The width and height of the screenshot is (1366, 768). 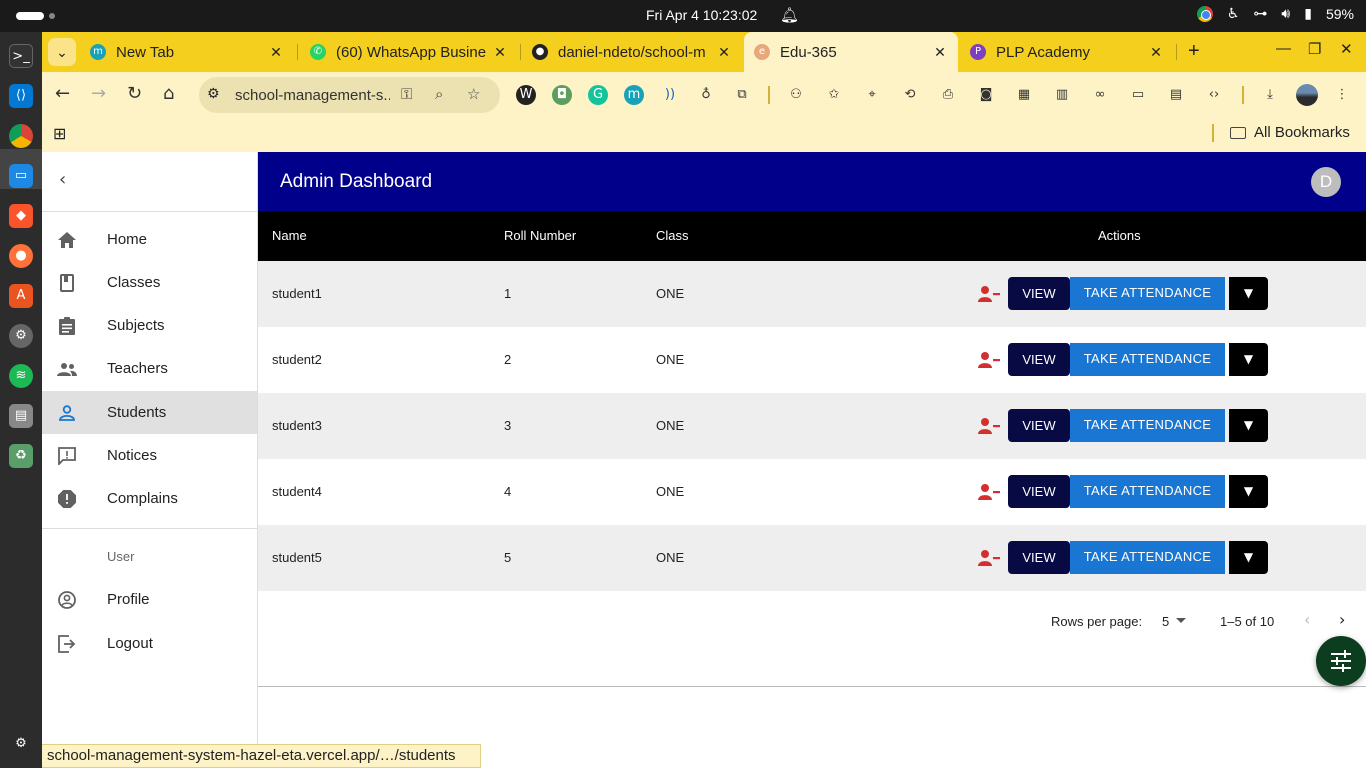 What do you see at coordinates (149, 498) in the screenshot?
I see `sidebar-item-complains: Complains` at bounding box center [149, 498].